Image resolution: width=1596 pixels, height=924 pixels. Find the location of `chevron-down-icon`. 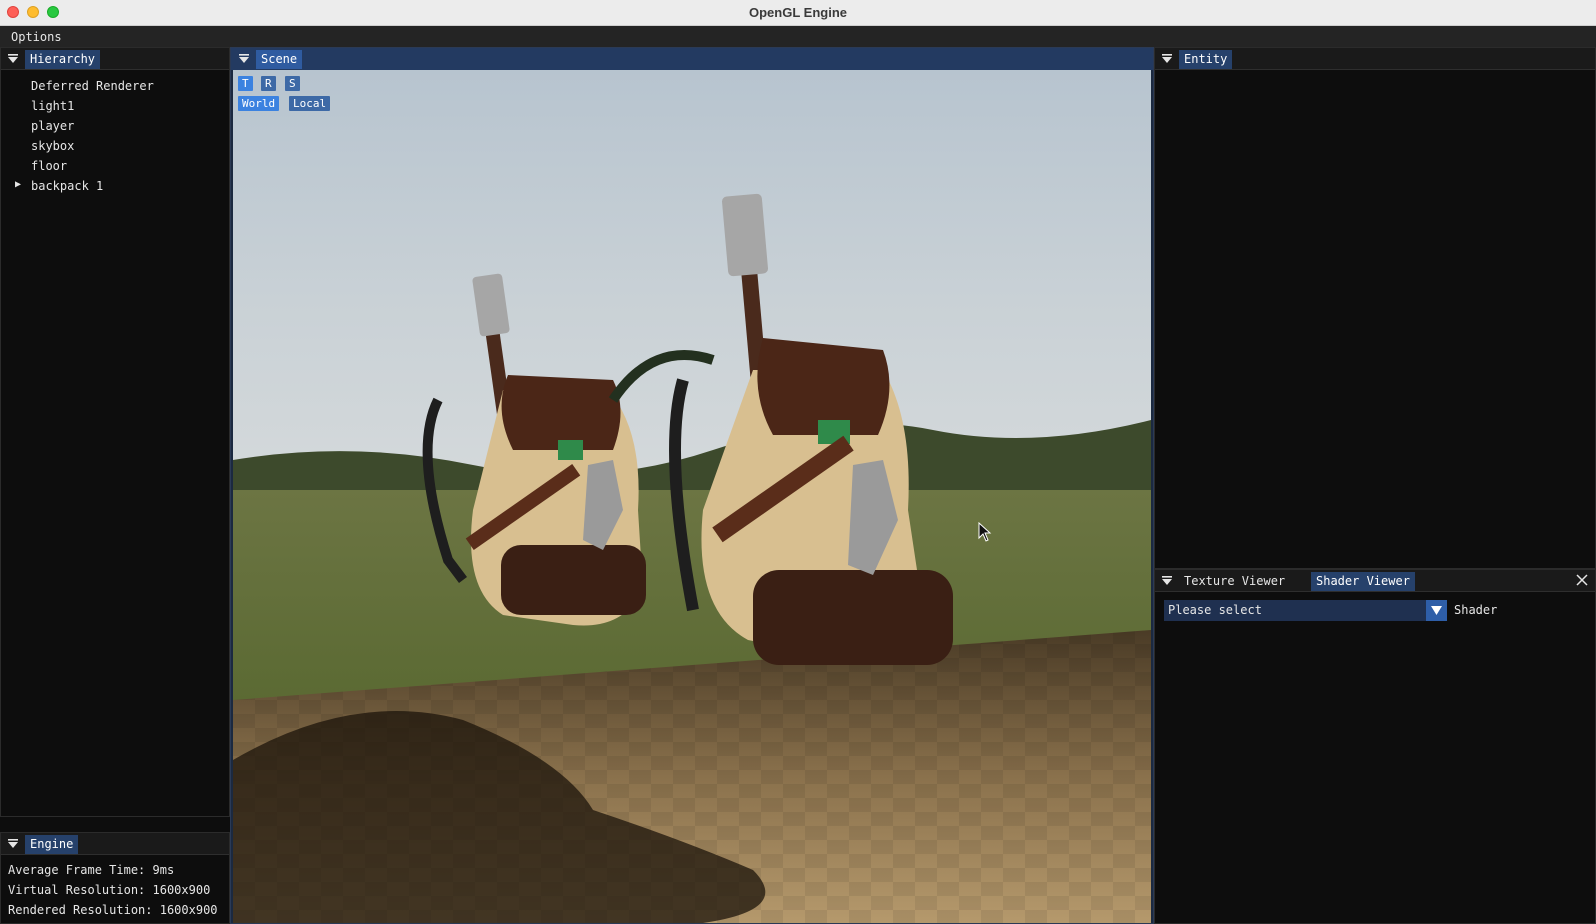

chevron-down-icon is located at coordinates (1436, 610).